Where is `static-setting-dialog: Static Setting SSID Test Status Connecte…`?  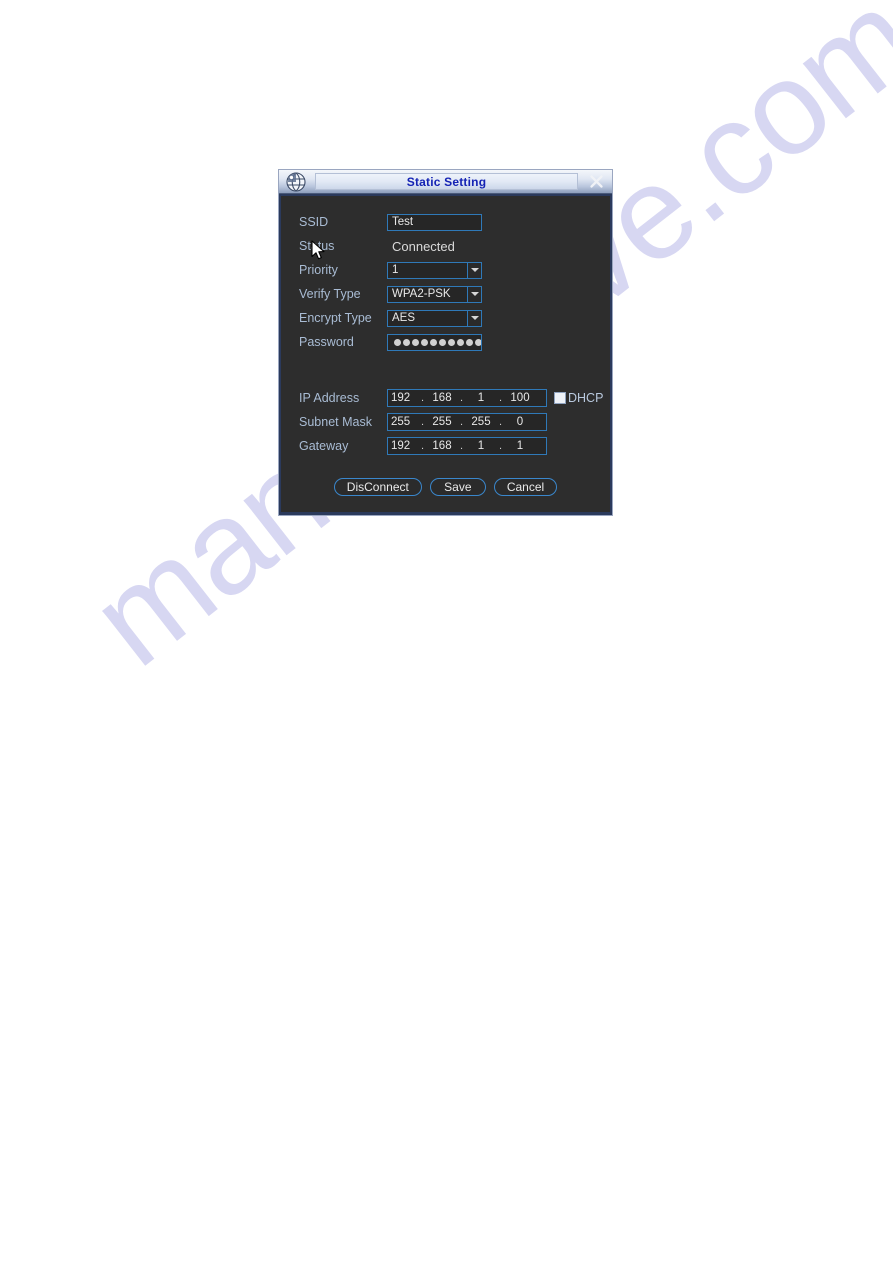
static-setting-dialog: Static Setting SSID Test Status Connecte… is located at coordinates (445, 342).